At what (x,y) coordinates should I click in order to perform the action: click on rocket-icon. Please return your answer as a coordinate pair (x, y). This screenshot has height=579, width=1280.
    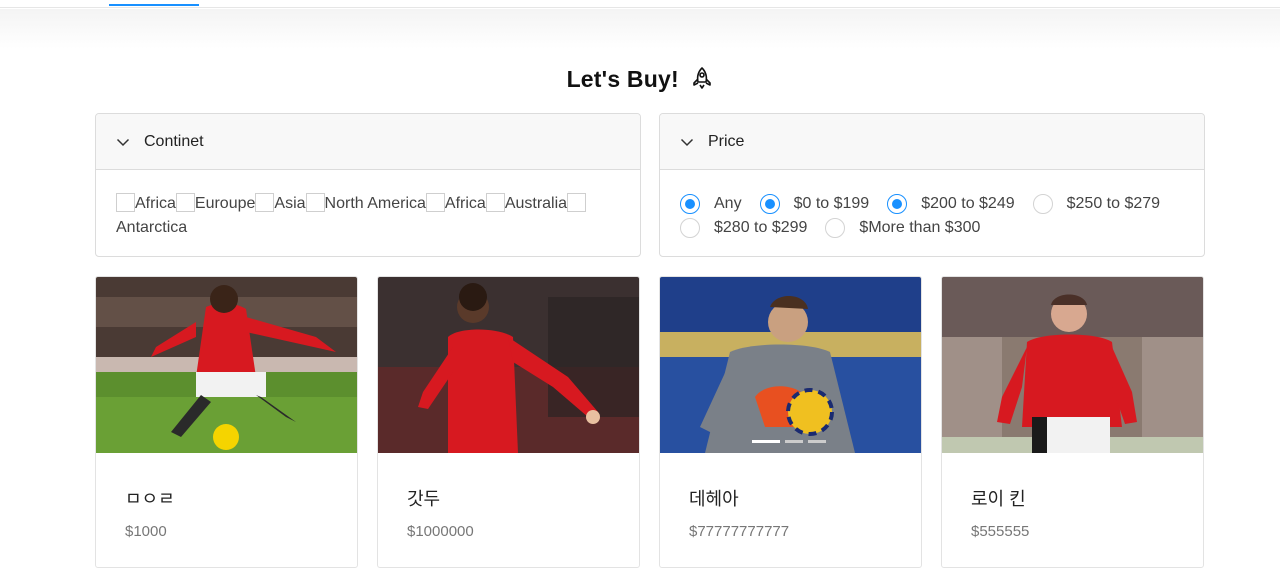
    Looking at the image, I should click on (702, 81).